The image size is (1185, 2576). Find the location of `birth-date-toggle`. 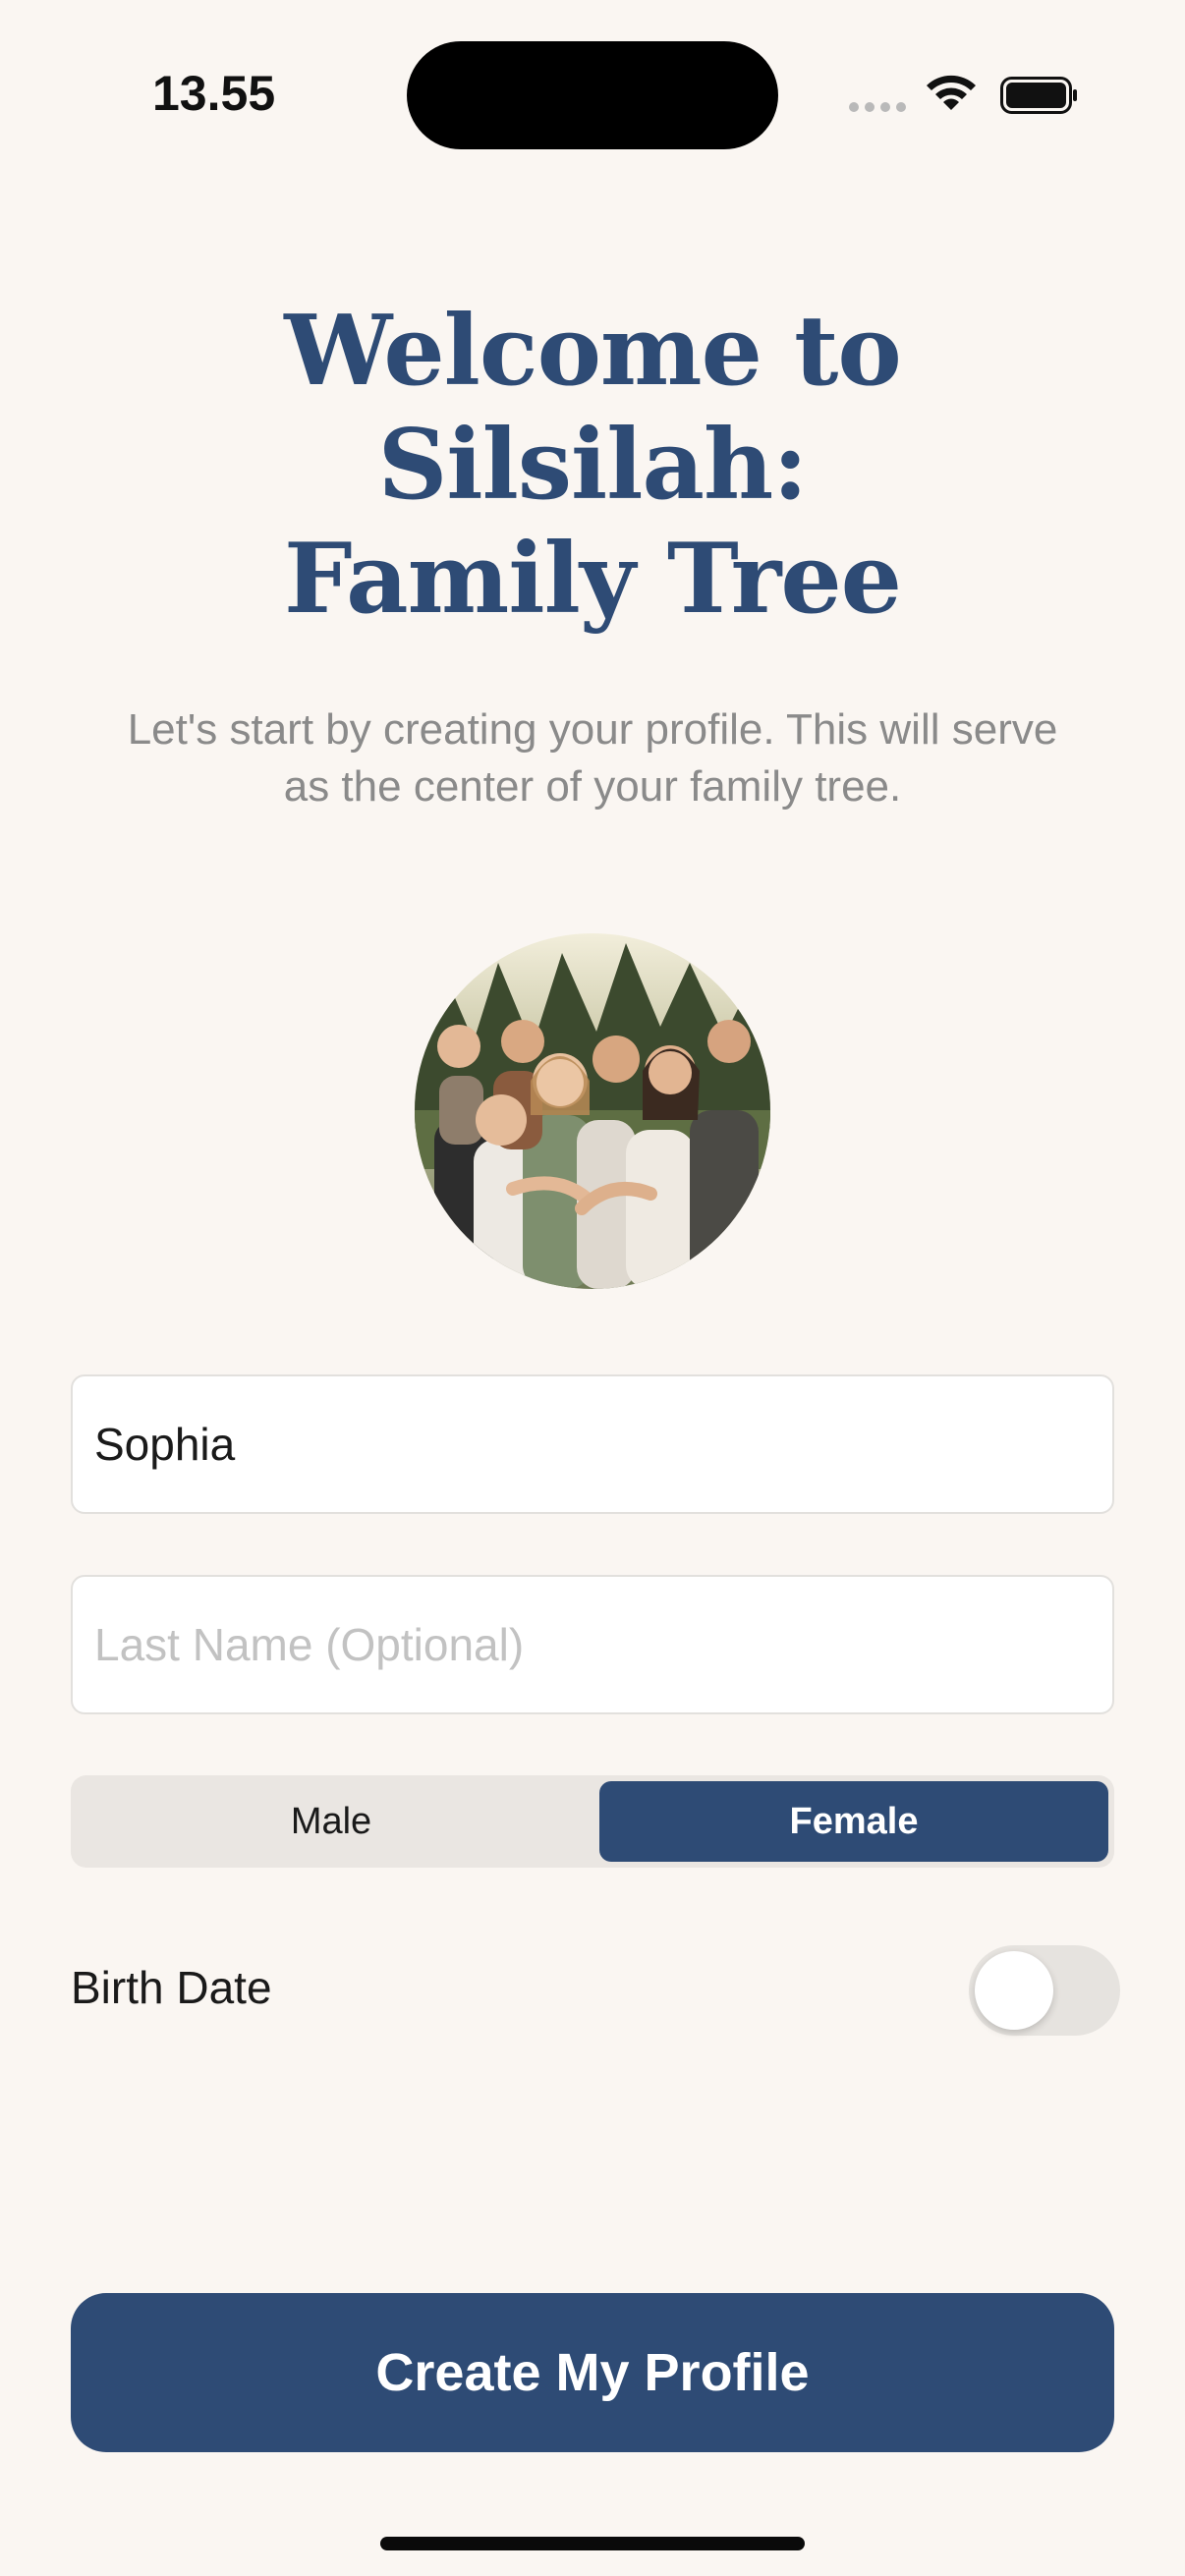

birth-date-toggle is located at coordinates (1045, 1990).